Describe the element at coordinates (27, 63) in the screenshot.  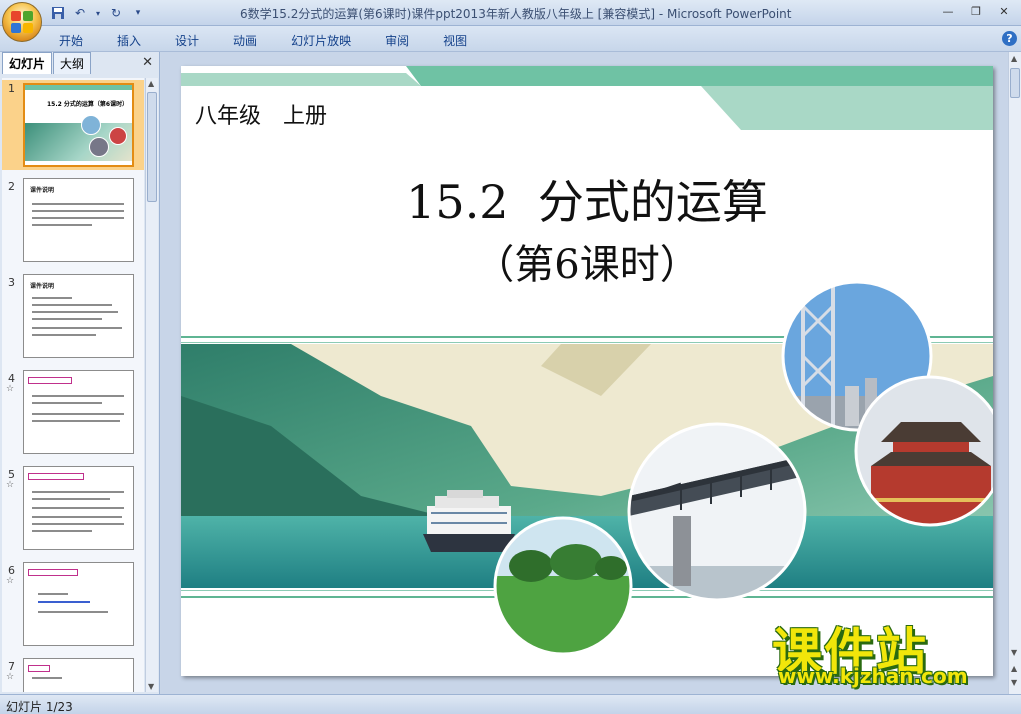
I see `tab-slides: 幻灯片` at that location.